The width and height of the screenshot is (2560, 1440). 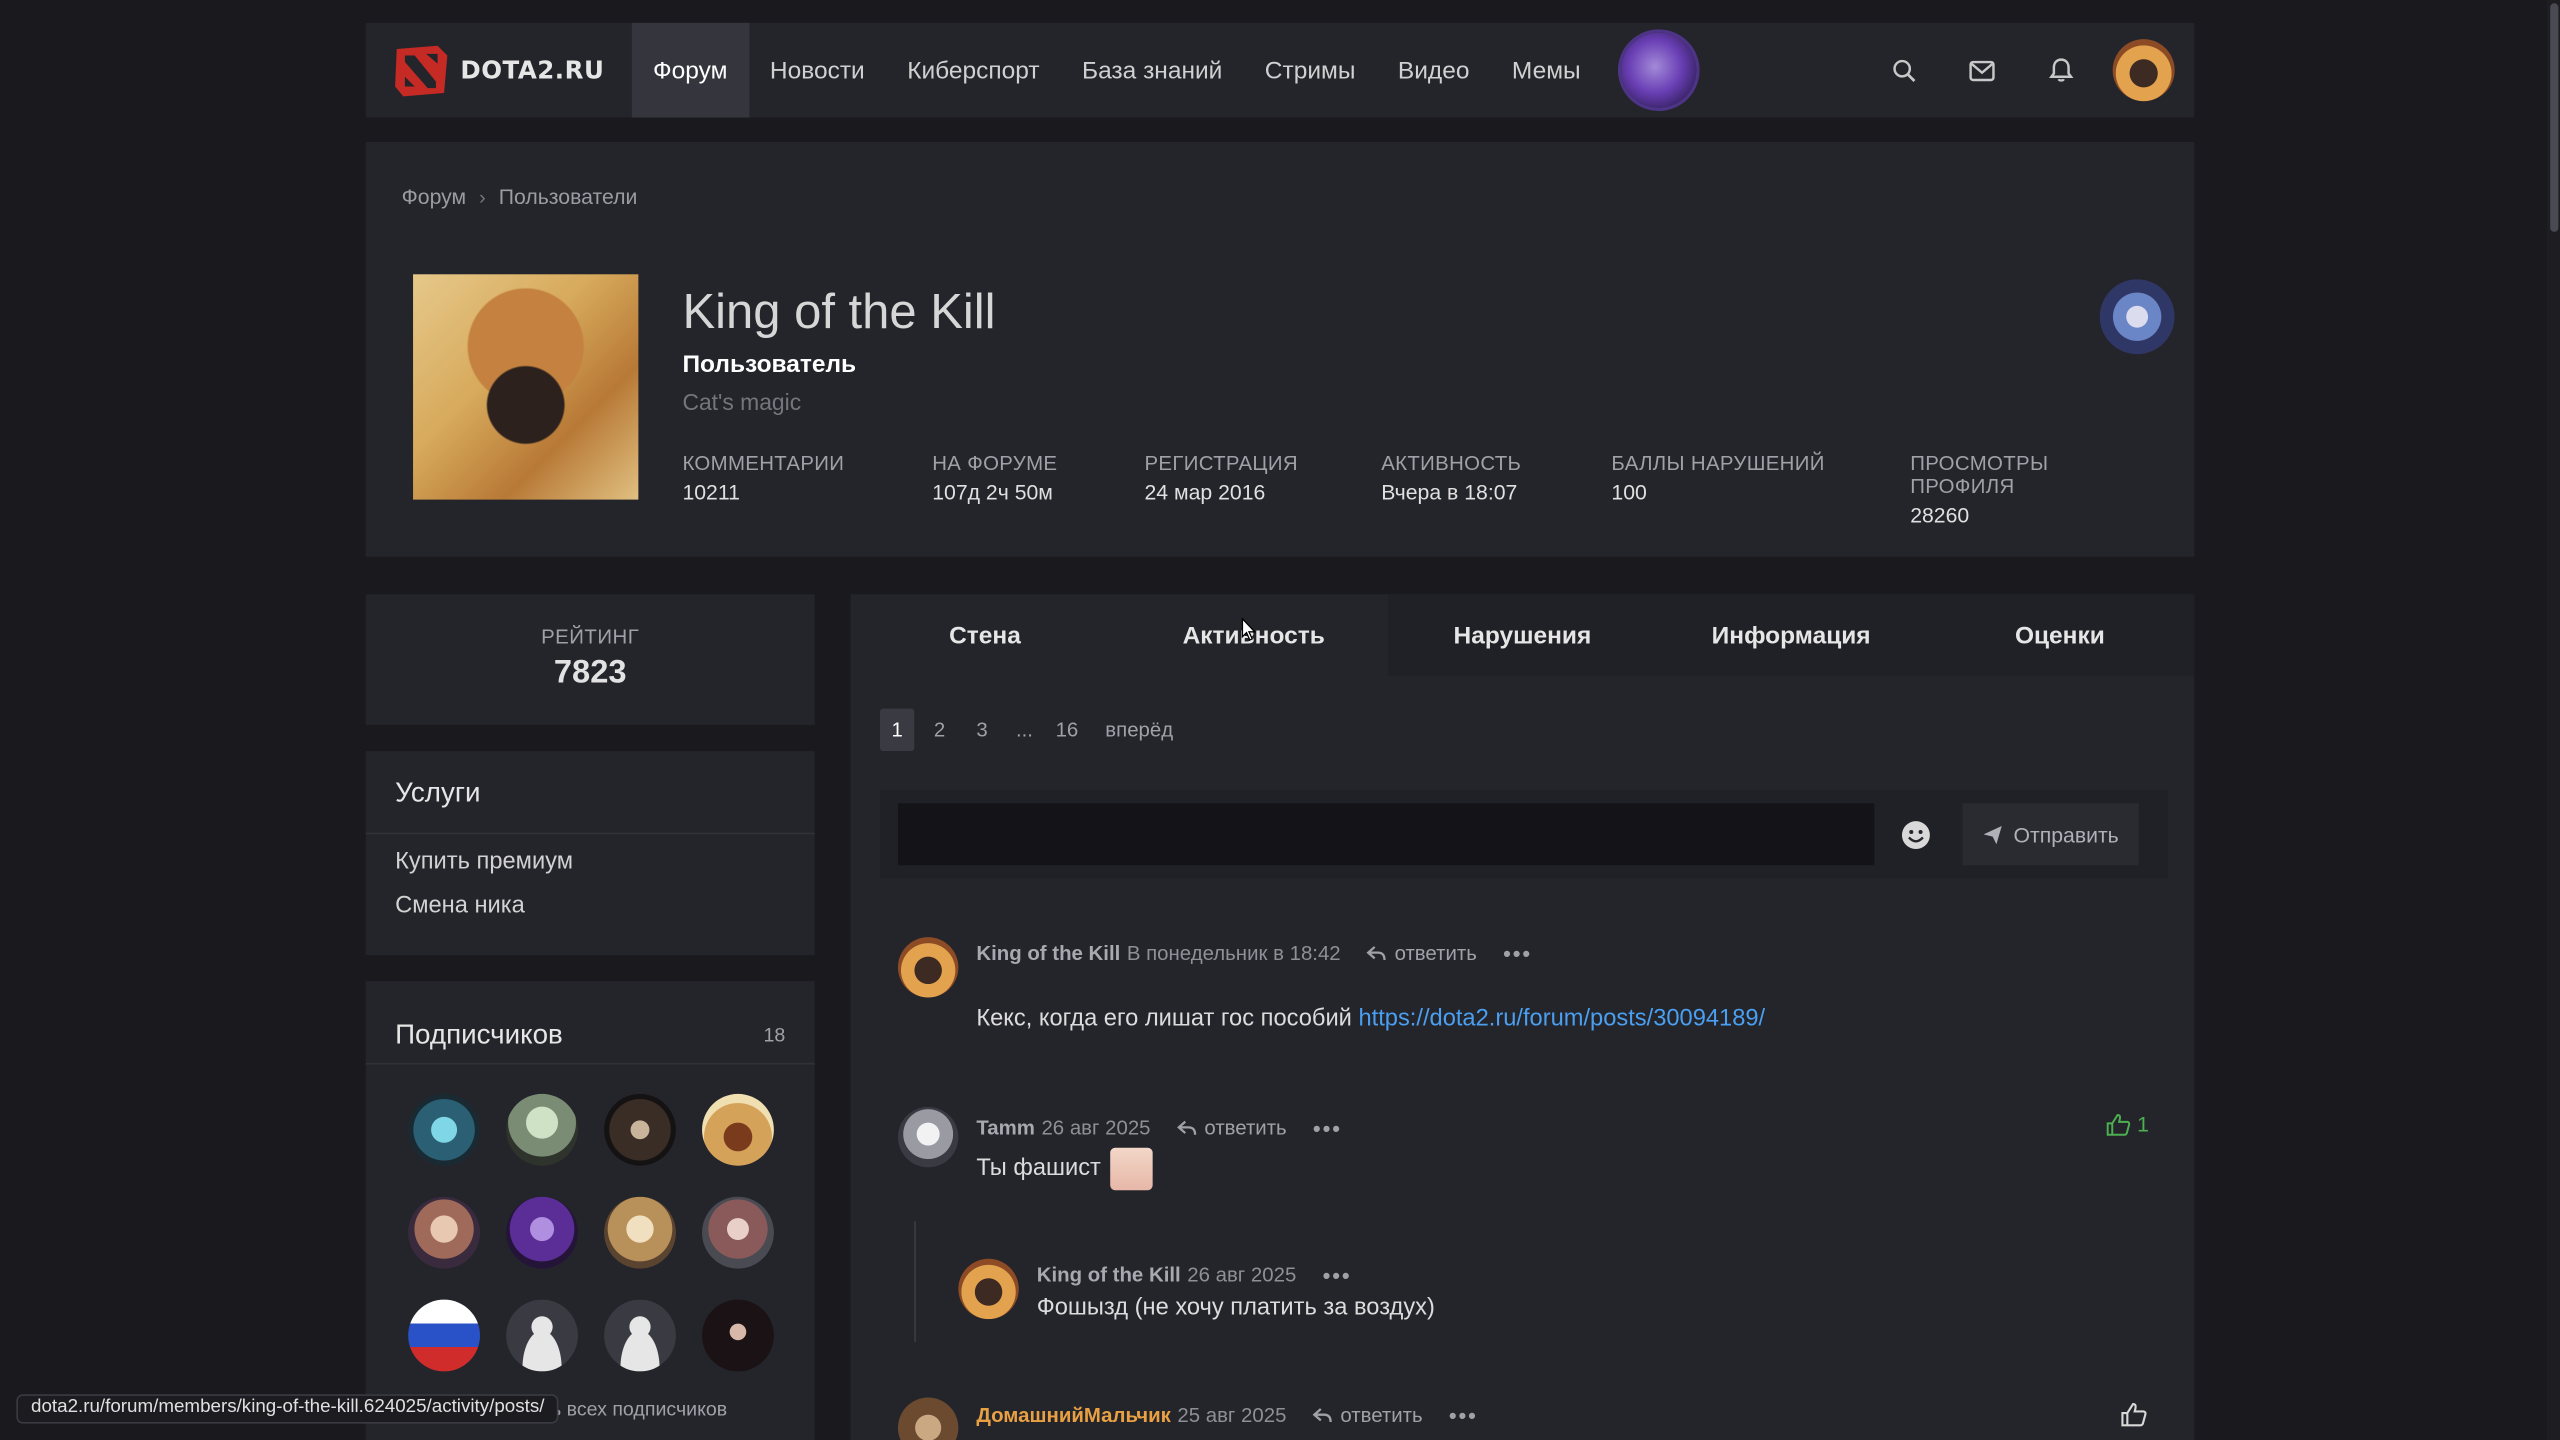 I want to click on post-header: ДомашнийМальчик 25 авг 2025 ответить •••, so click(x=1226, y=1415).